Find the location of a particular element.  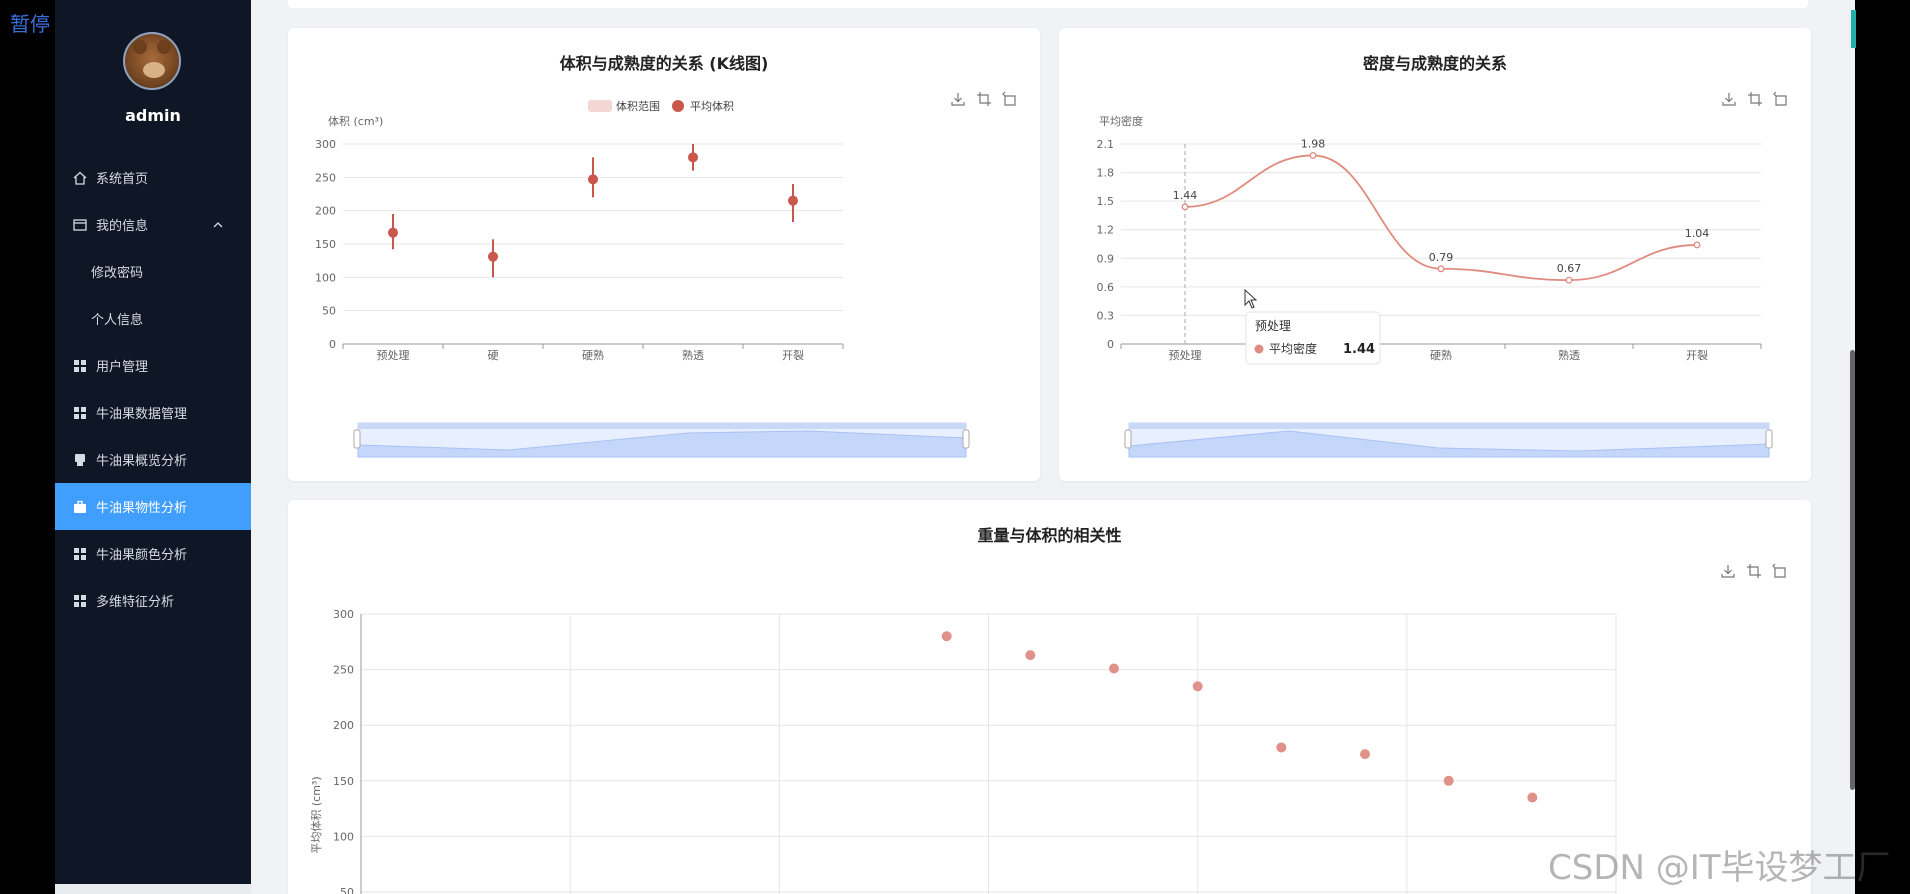

y-tick-label: 0.6 is located at coordinates (1106, 287).